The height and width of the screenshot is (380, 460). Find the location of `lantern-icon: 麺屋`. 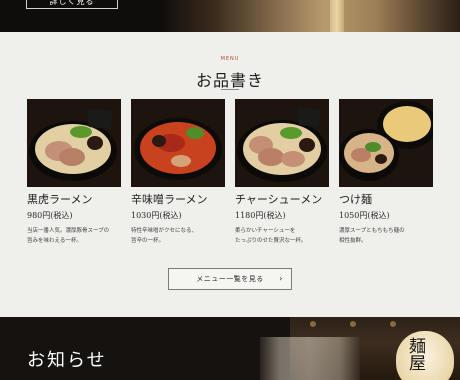

lantern-icon: 麺屋 is located at coordinates (425, 355).